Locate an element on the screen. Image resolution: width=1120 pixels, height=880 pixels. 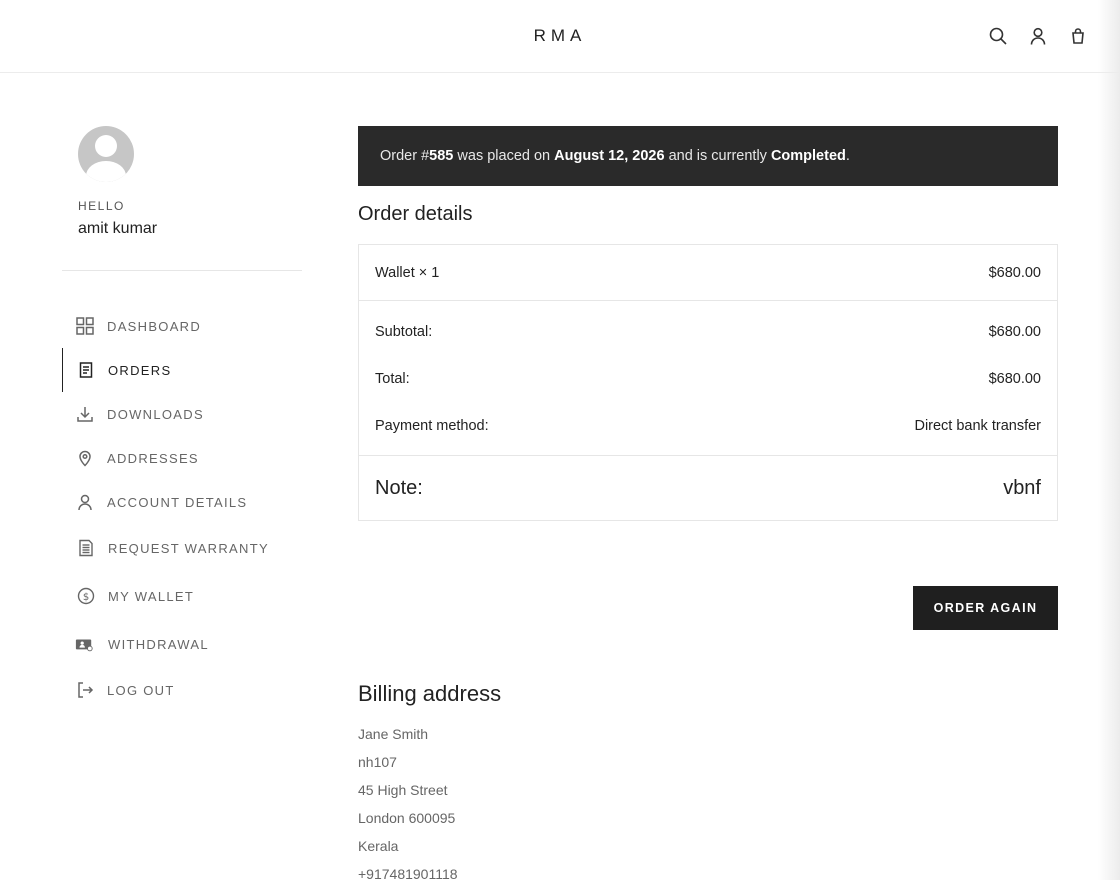
item-name: Wallet × 1 is located at coordinates (407, 273).